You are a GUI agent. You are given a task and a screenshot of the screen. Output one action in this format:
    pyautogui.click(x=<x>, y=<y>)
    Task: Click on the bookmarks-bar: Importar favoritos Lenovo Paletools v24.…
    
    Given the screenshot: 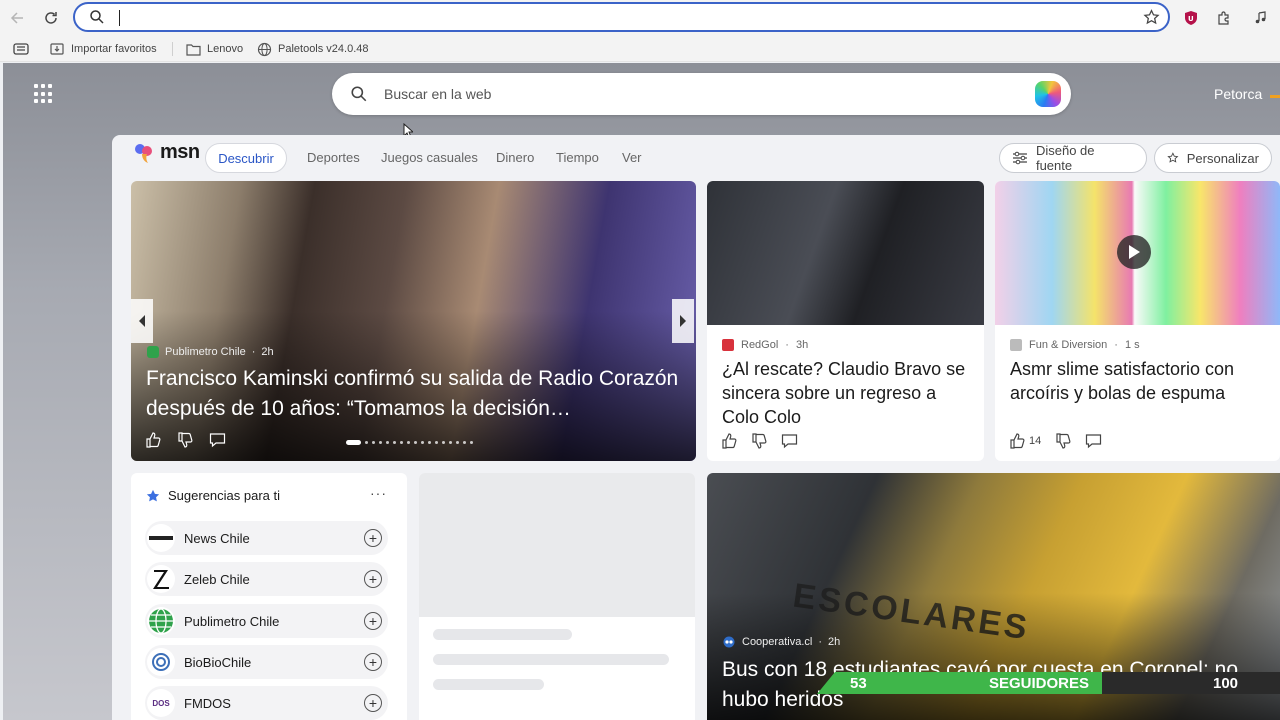 What is the action you would take?
    pyautogui.click(x=640, y=49)
    